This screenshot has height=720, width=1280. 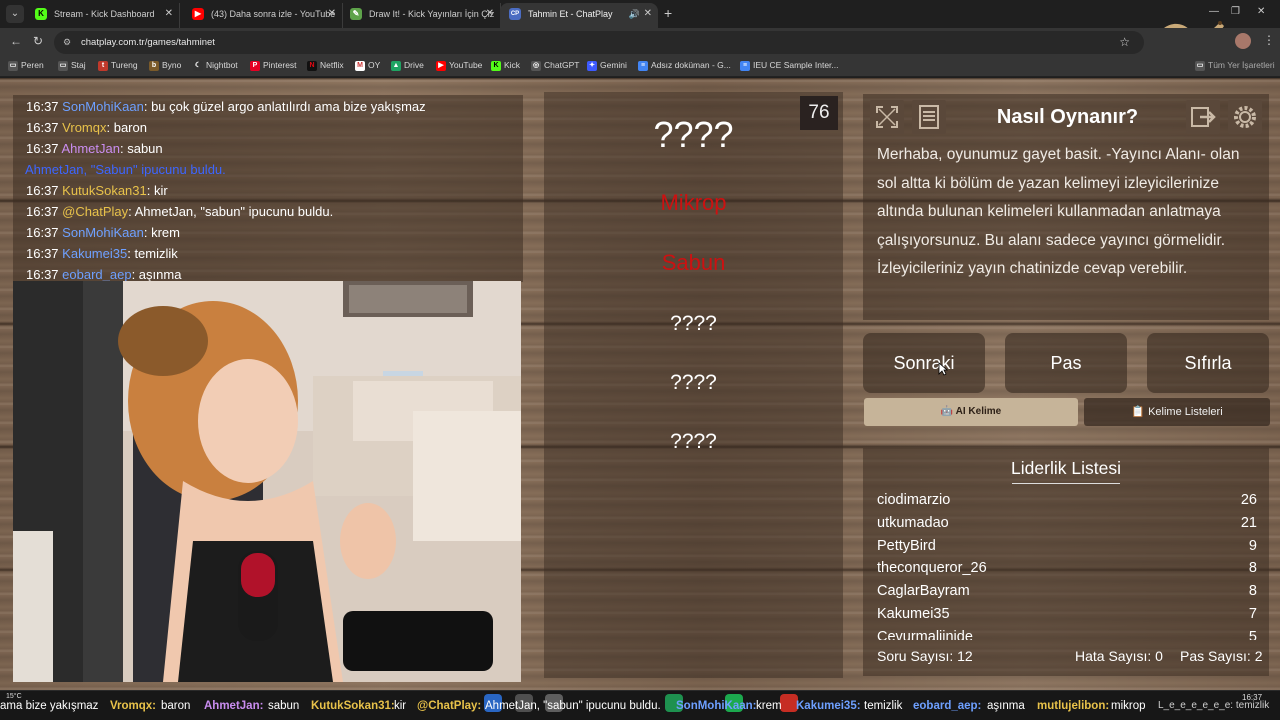 I want to click on list-icon: 📋, so click(x=1140, y=412).